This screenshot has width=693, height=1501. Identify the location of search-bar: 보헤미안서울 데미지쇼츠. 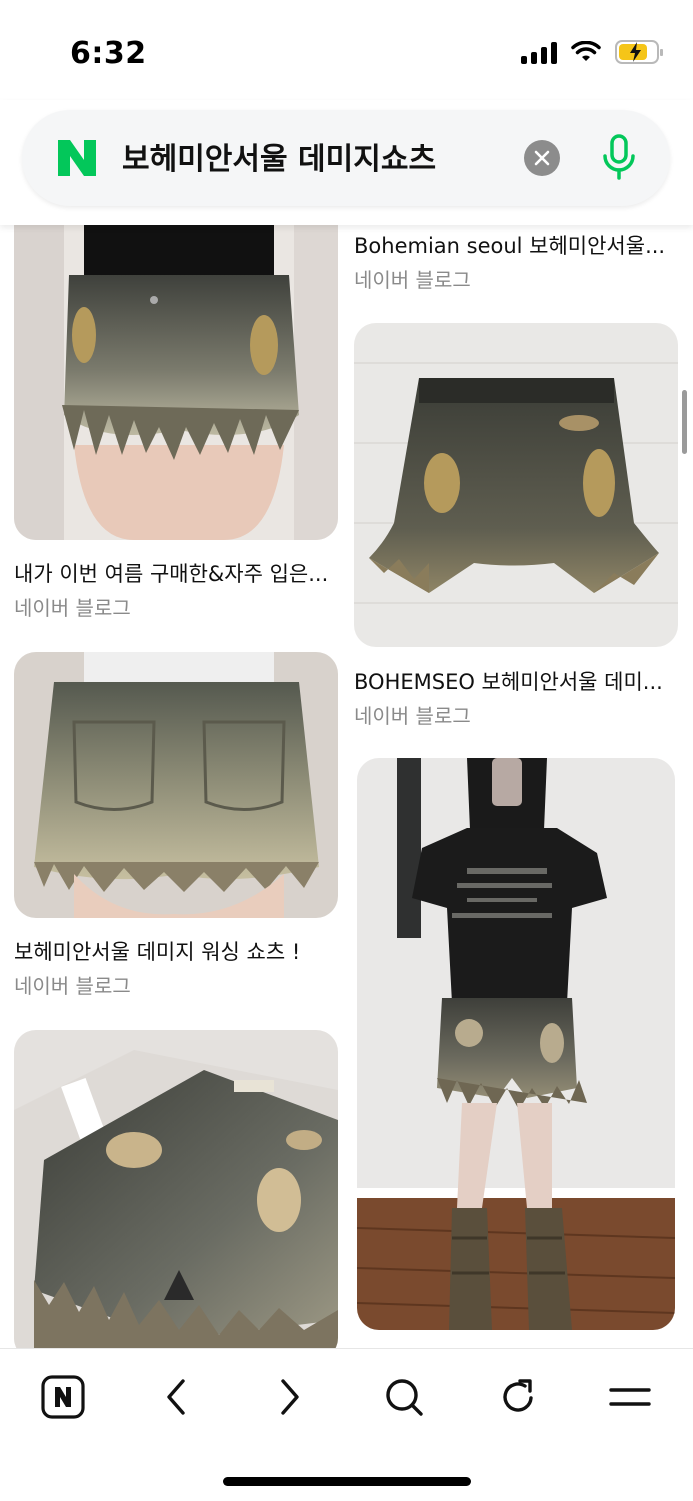
(346, 158).